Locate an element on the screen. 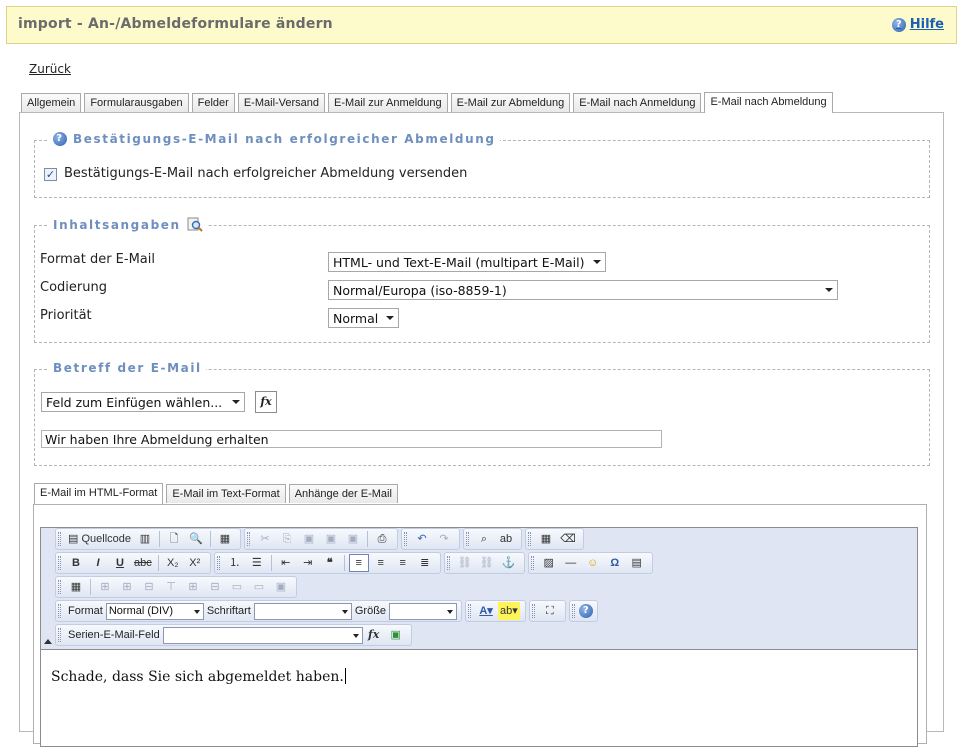 Image resolution: width=960 pixels, height=747 pixels. cut-icon: ✂ is located at coordinates (265, 539).